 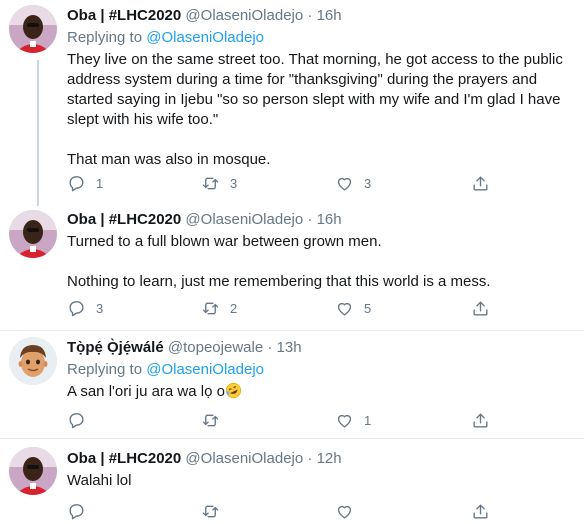 What do you see at coordinates (100, 183) in the screenshot?
I see `reply-count: 1` at bounding box center [100, 183].